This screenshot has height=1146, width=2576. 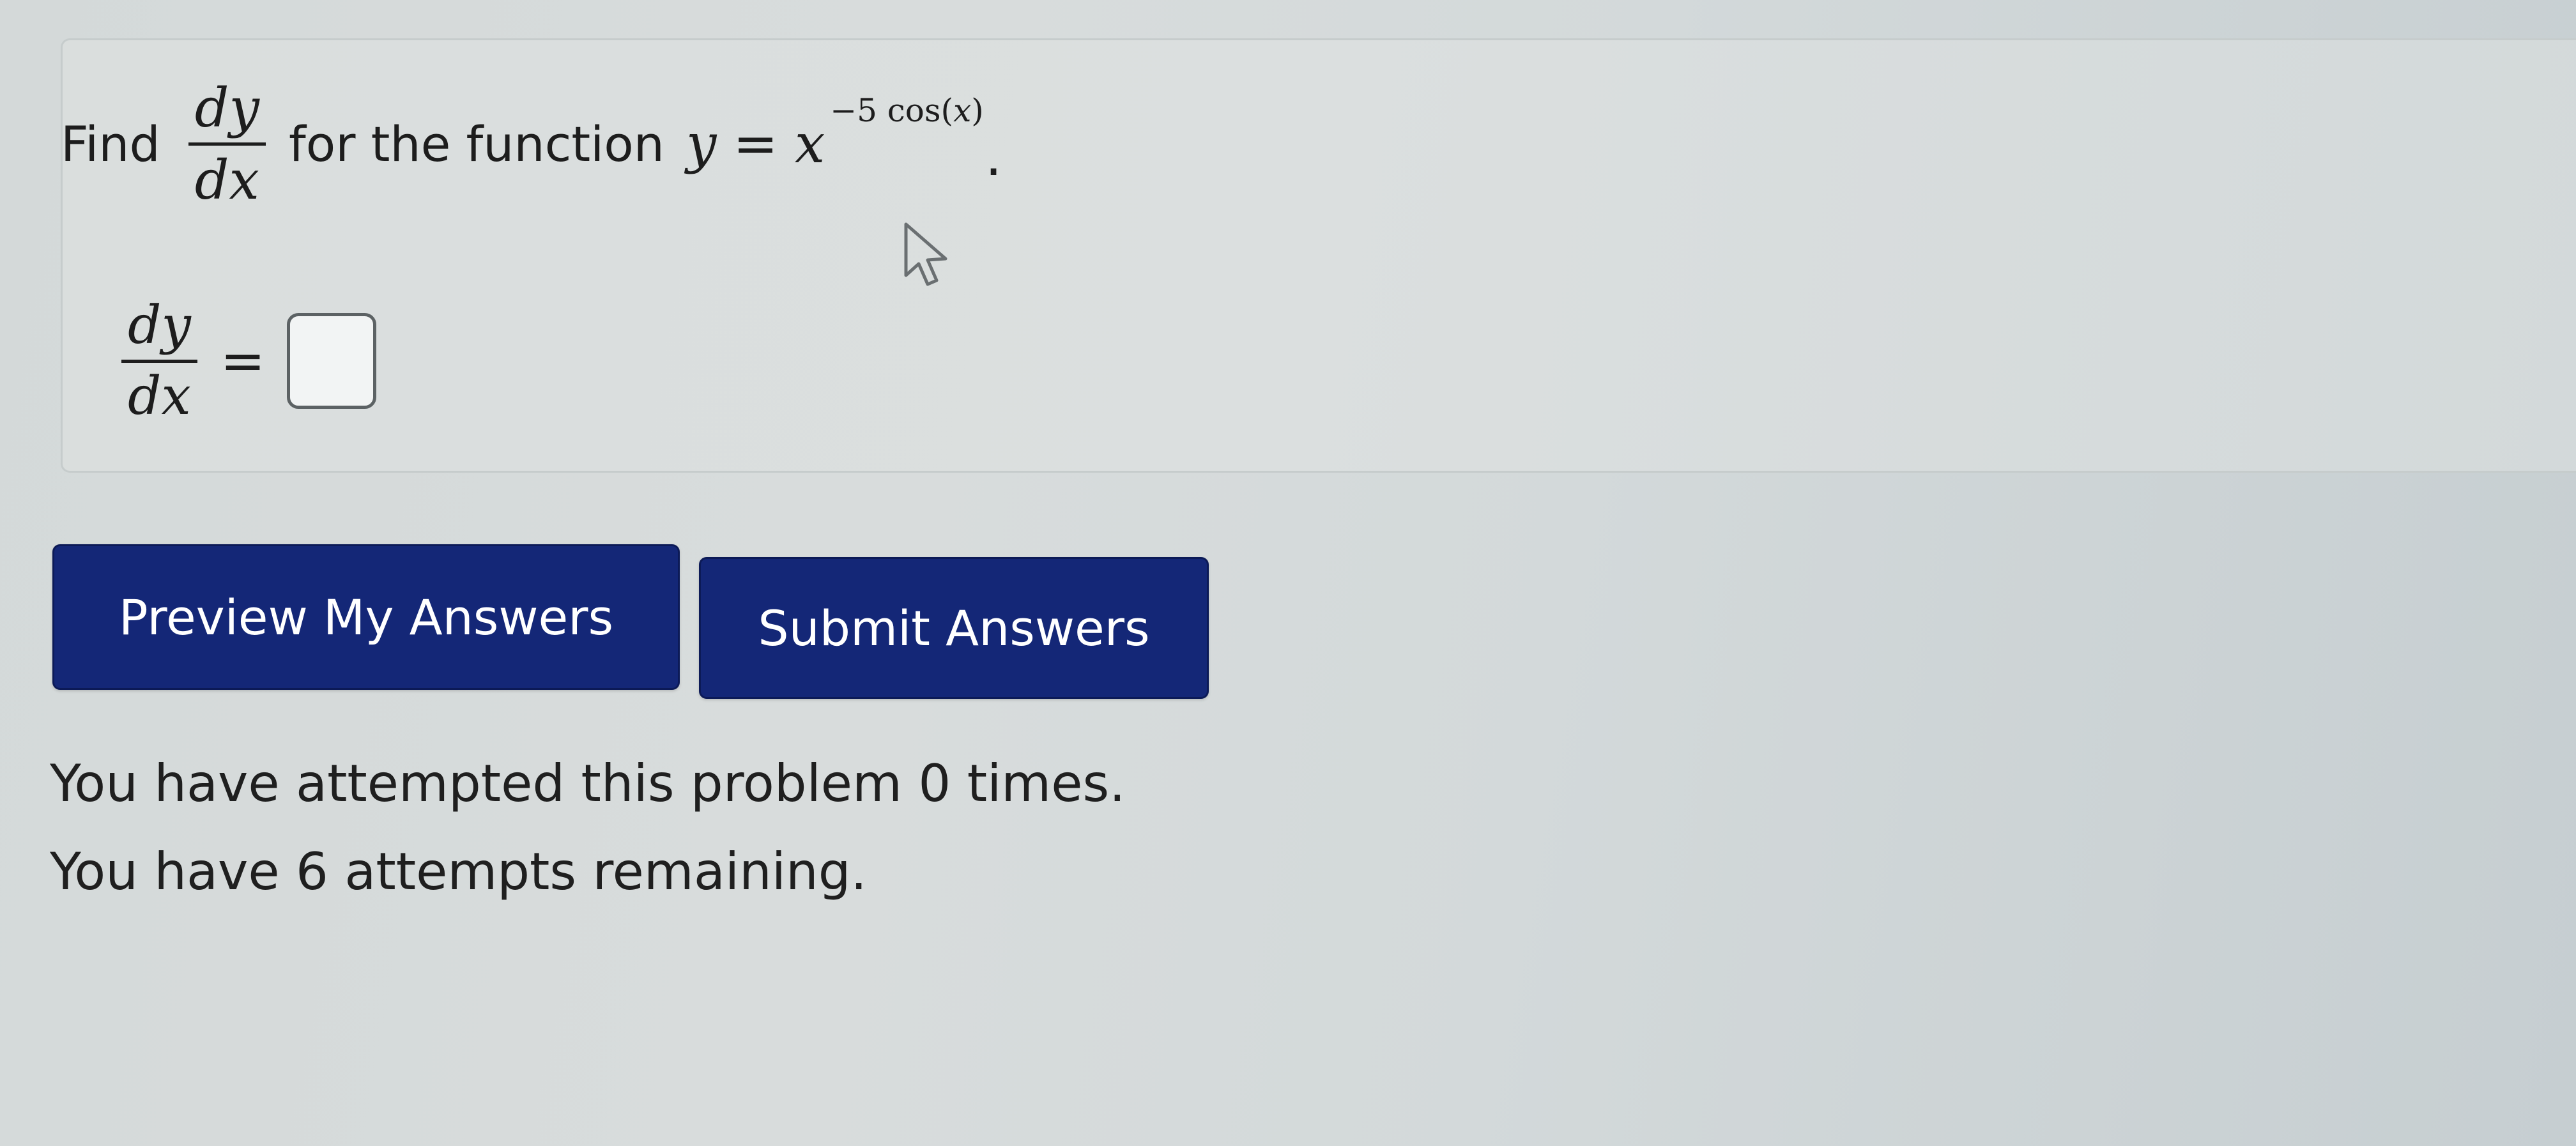 I want to click on answer-equals: =, so click(x=243, y=361).